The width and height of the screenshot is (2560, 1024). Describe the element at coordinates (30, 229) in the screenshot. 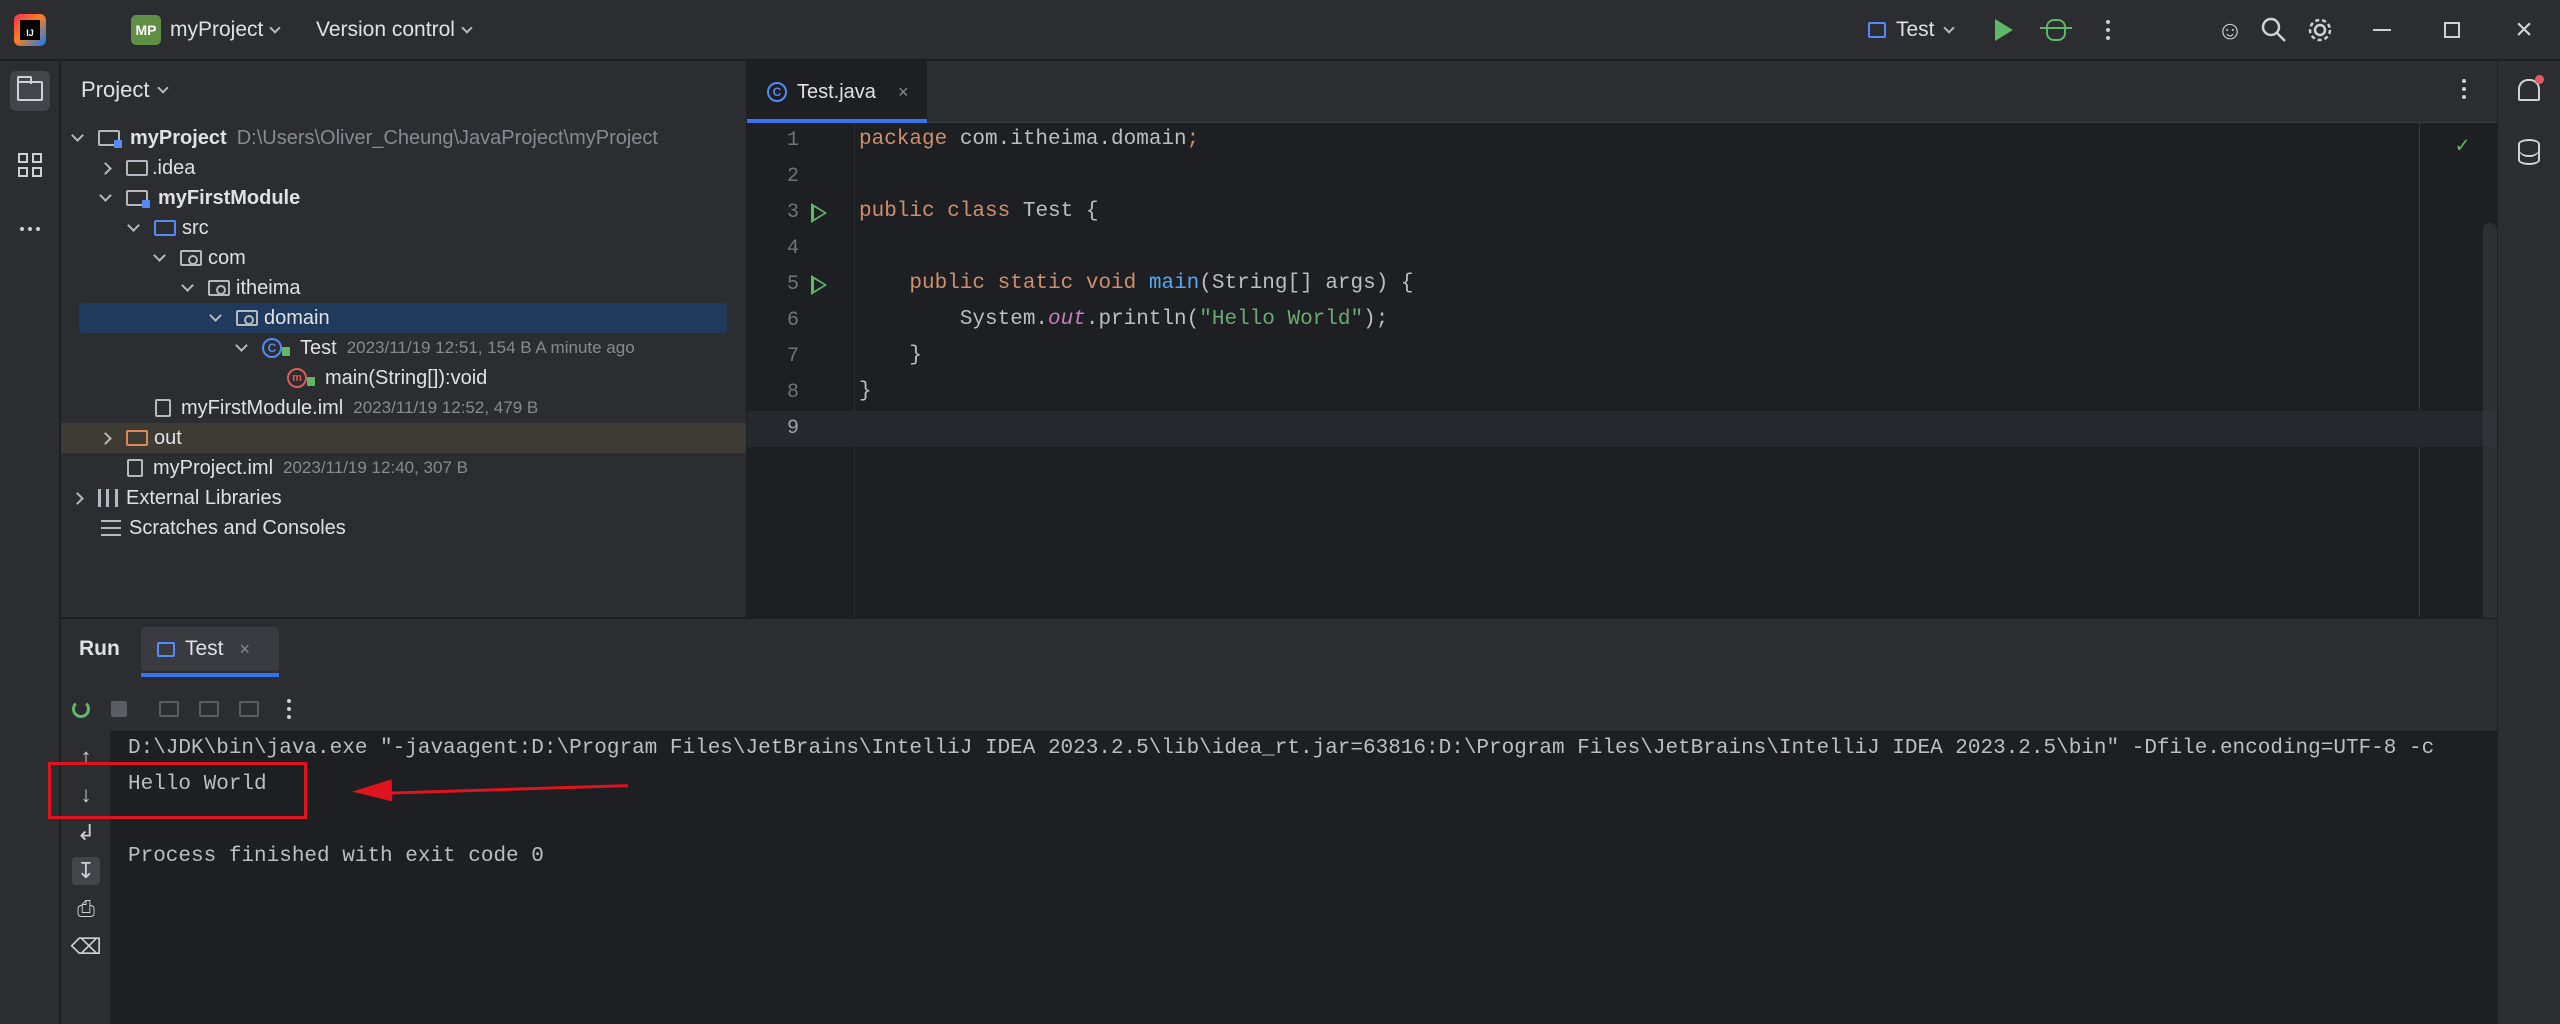

I see `more-tools-button` at that location.